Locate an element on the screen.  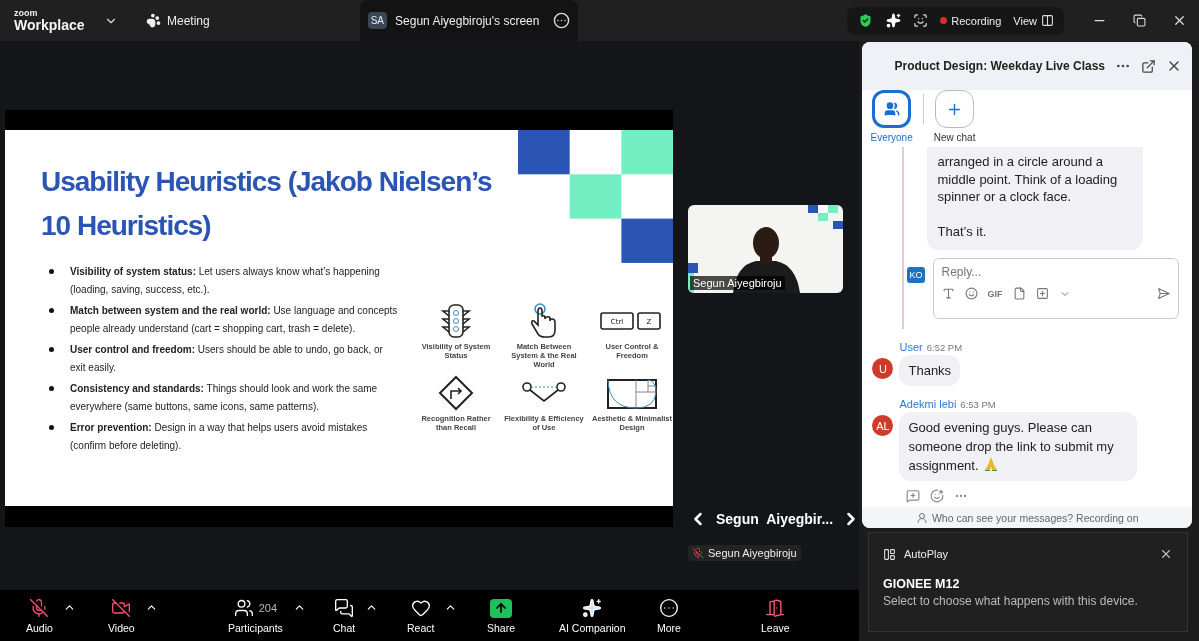
screenshot-icon is located at coordinates (1042, 293).